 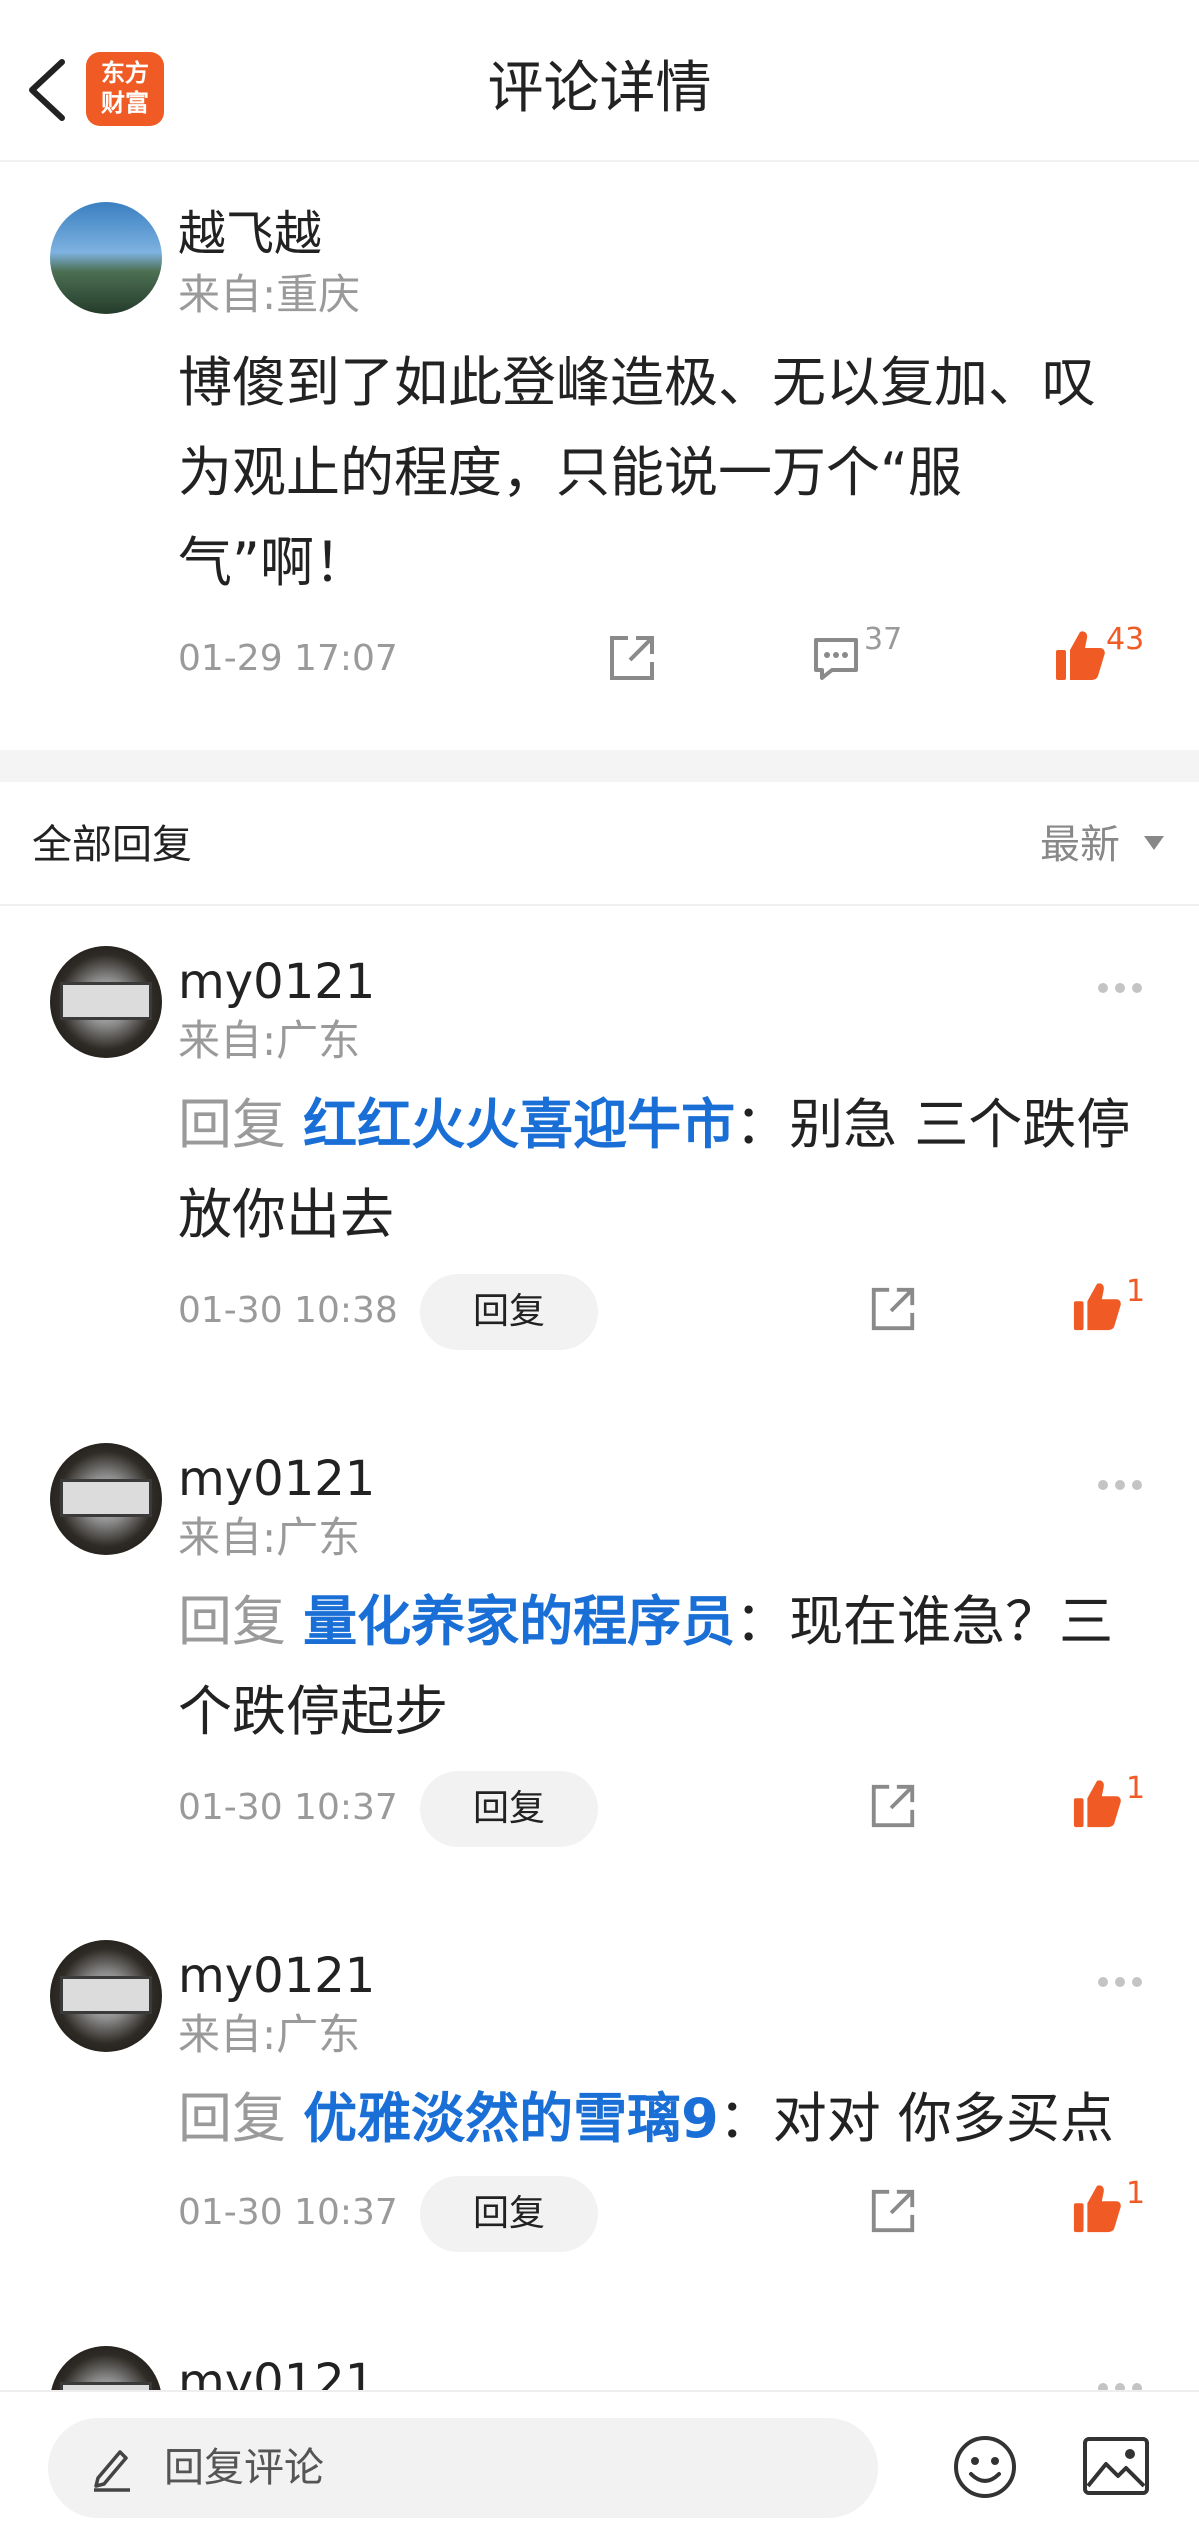 What do you see at coordinates (112, 2471) in the screenshot?
I see `pencil-icon` at bounding box center [112, 2471].